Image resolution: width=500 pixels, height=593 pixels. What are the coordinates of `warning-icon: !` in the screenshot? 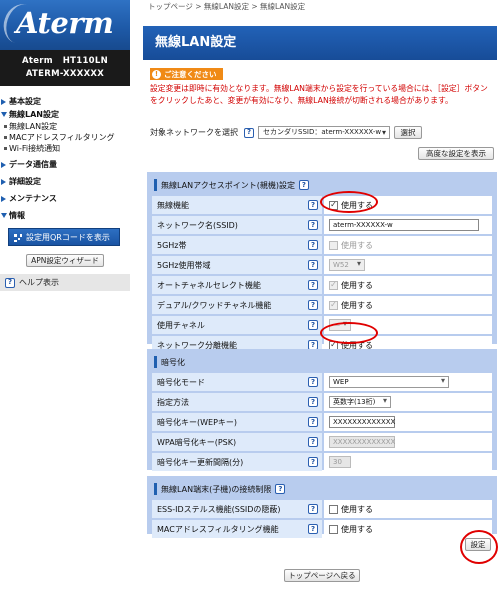 It's located at (156, 74).